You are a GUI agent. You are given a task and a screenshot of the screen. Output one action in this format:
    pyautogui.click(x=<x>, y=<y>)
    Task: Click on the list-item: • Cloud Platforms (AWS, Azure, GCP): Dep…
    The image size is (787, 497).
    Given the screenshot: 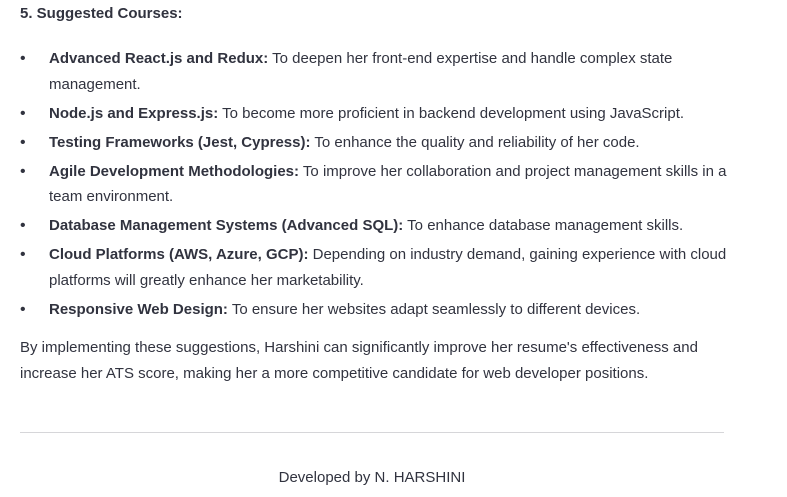 What is the action you would take?
    pyautogui.click(x=376, y=267)
    